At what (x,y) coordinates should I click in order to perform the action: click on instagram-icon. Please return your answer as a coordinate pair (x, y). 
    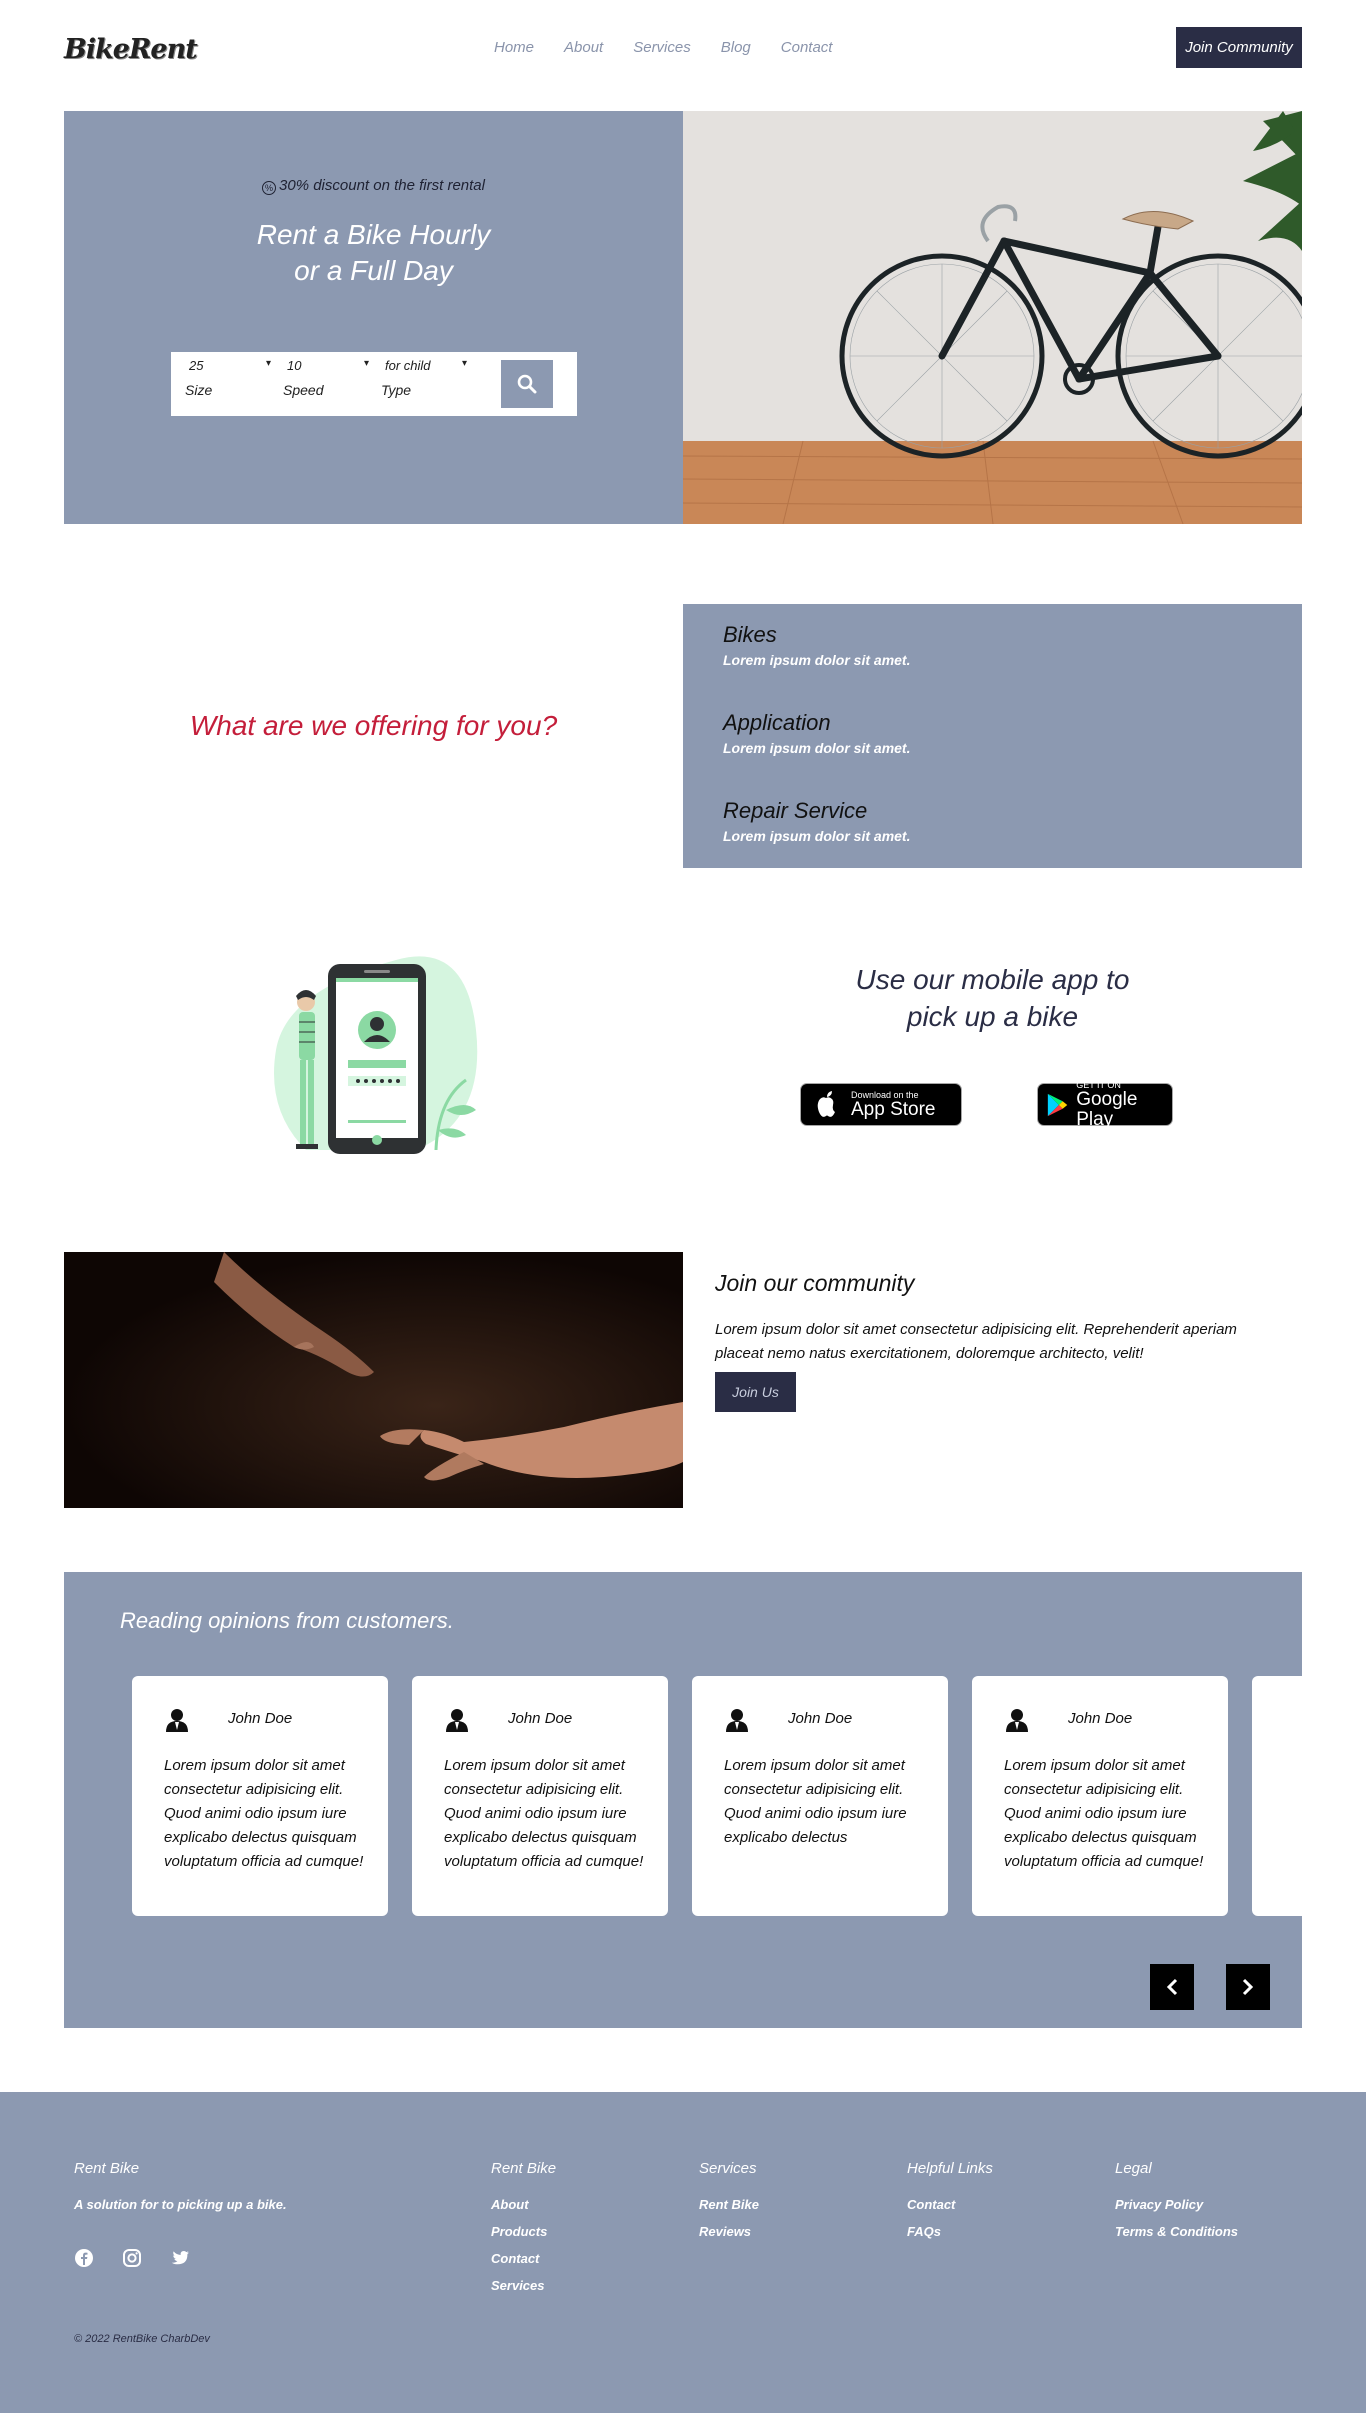
    Looking at the image, I should click on (132, 2258).